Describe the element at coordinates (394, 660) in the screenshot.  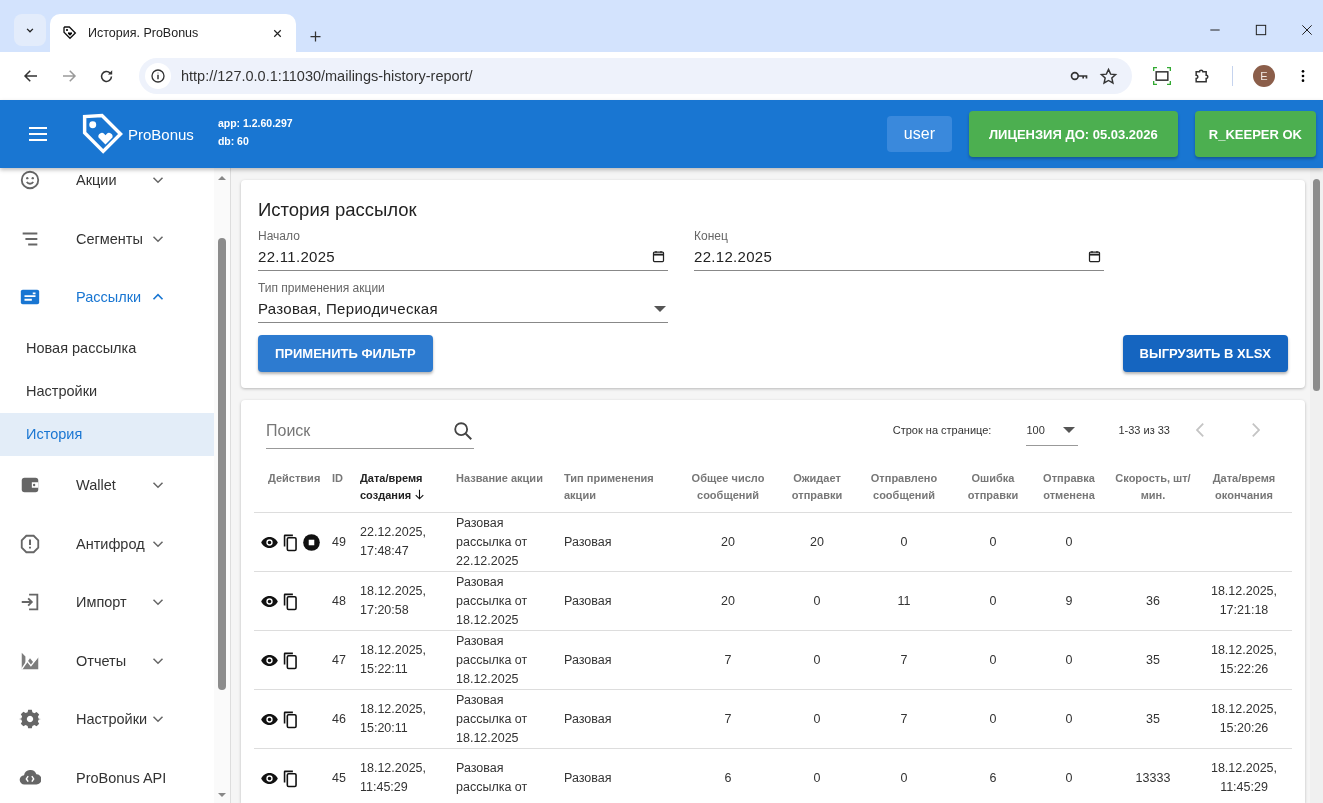
I see `table-cell-text: 18.12.2025, 15:22:11` at that location.